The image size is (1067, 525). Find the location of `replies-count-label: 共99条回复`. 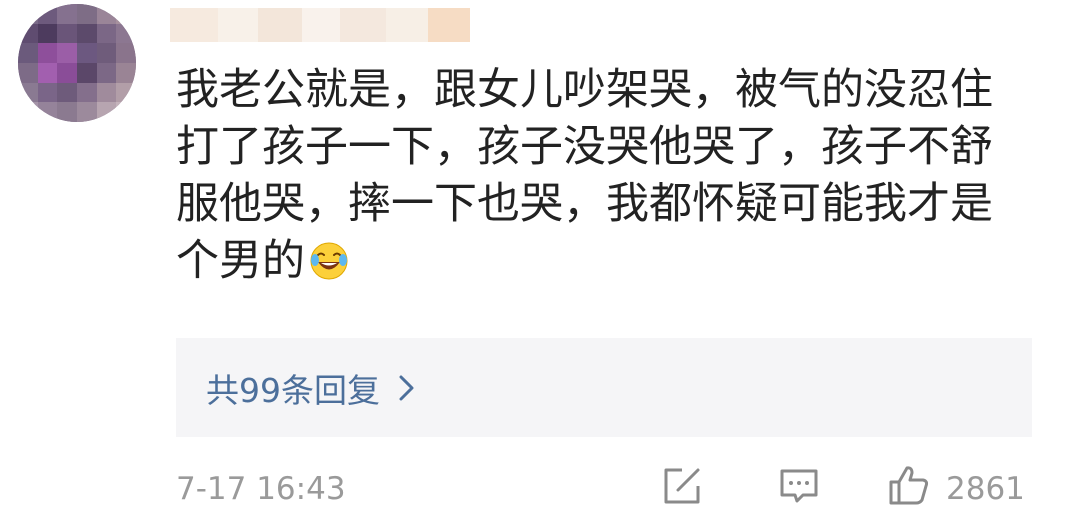

replies-count-label: 共99条回复 is located at coordinates (293, 388).